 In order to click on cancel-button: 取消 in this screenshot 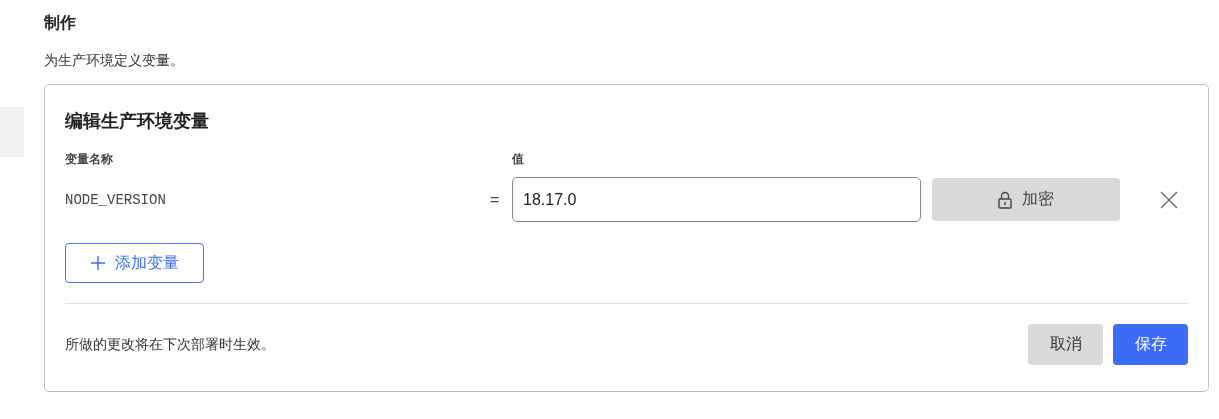, I will do `click(1065, 344)`.